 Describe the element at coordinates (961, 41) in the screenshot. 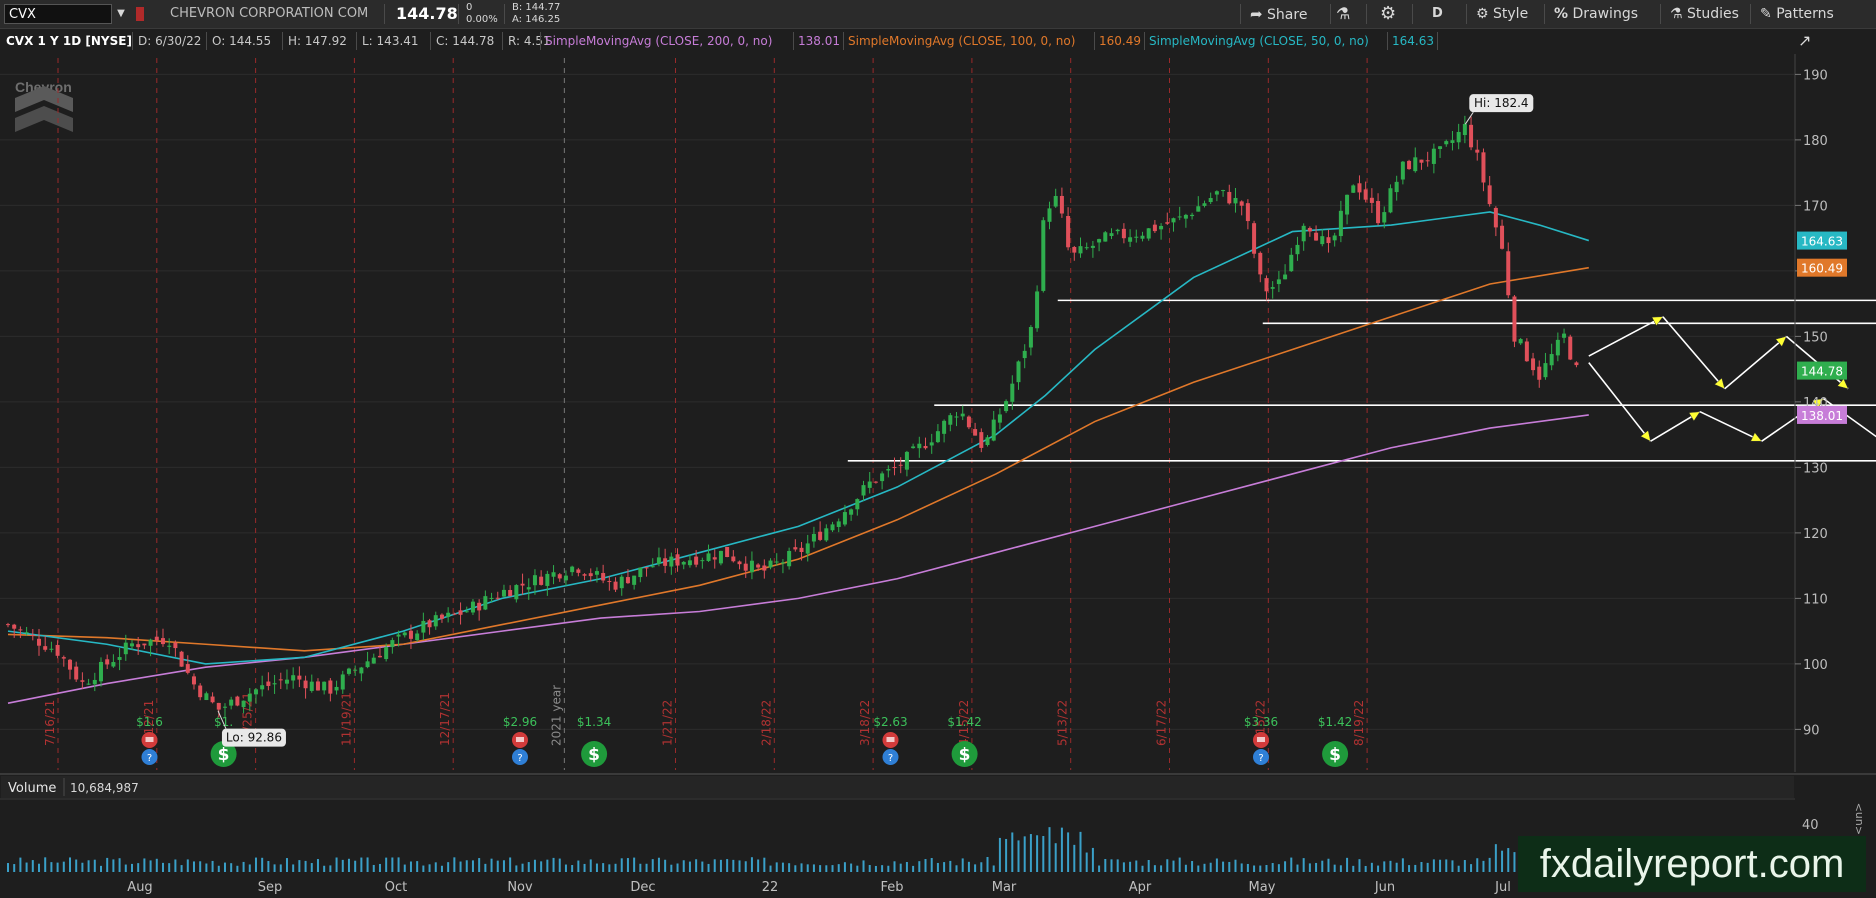

I see `sma100-label: SimpleMovingAvg (CLOSE, 100, 0, no)` at that location.